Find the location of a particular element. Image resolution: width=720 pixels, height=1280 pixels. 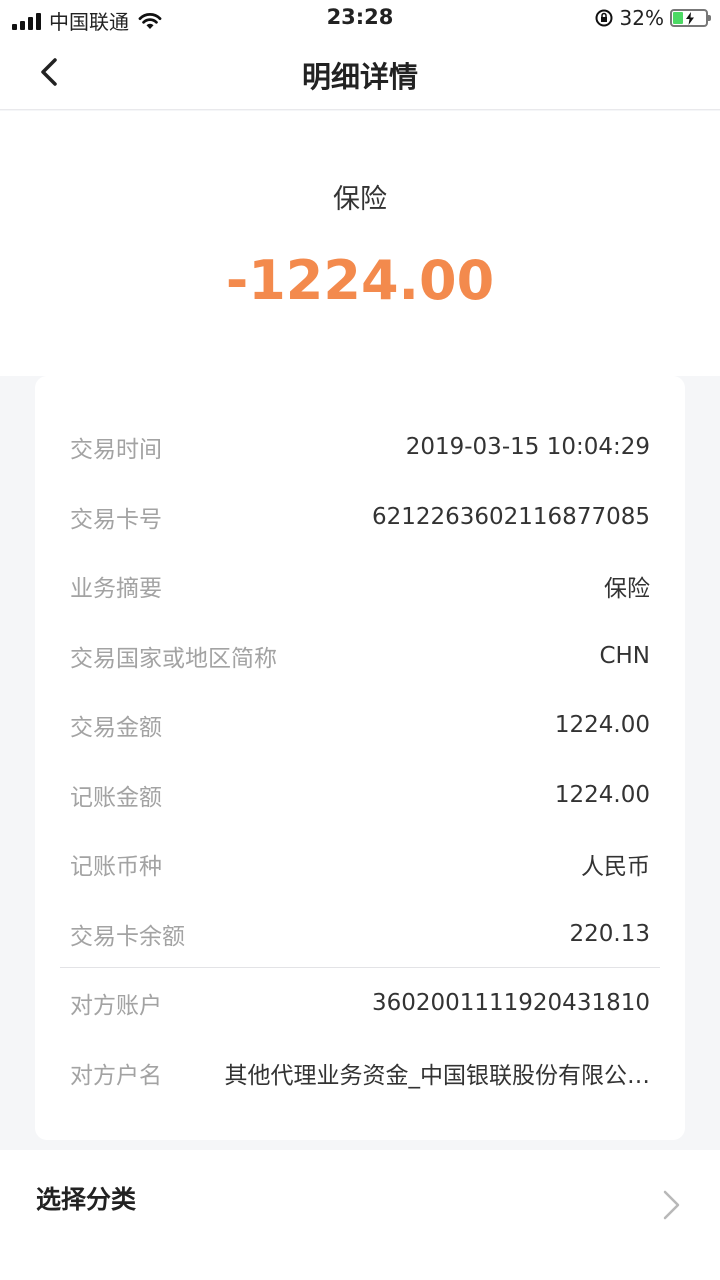

transaction-amount: -1224.00 is located at coordinates (360, 280).